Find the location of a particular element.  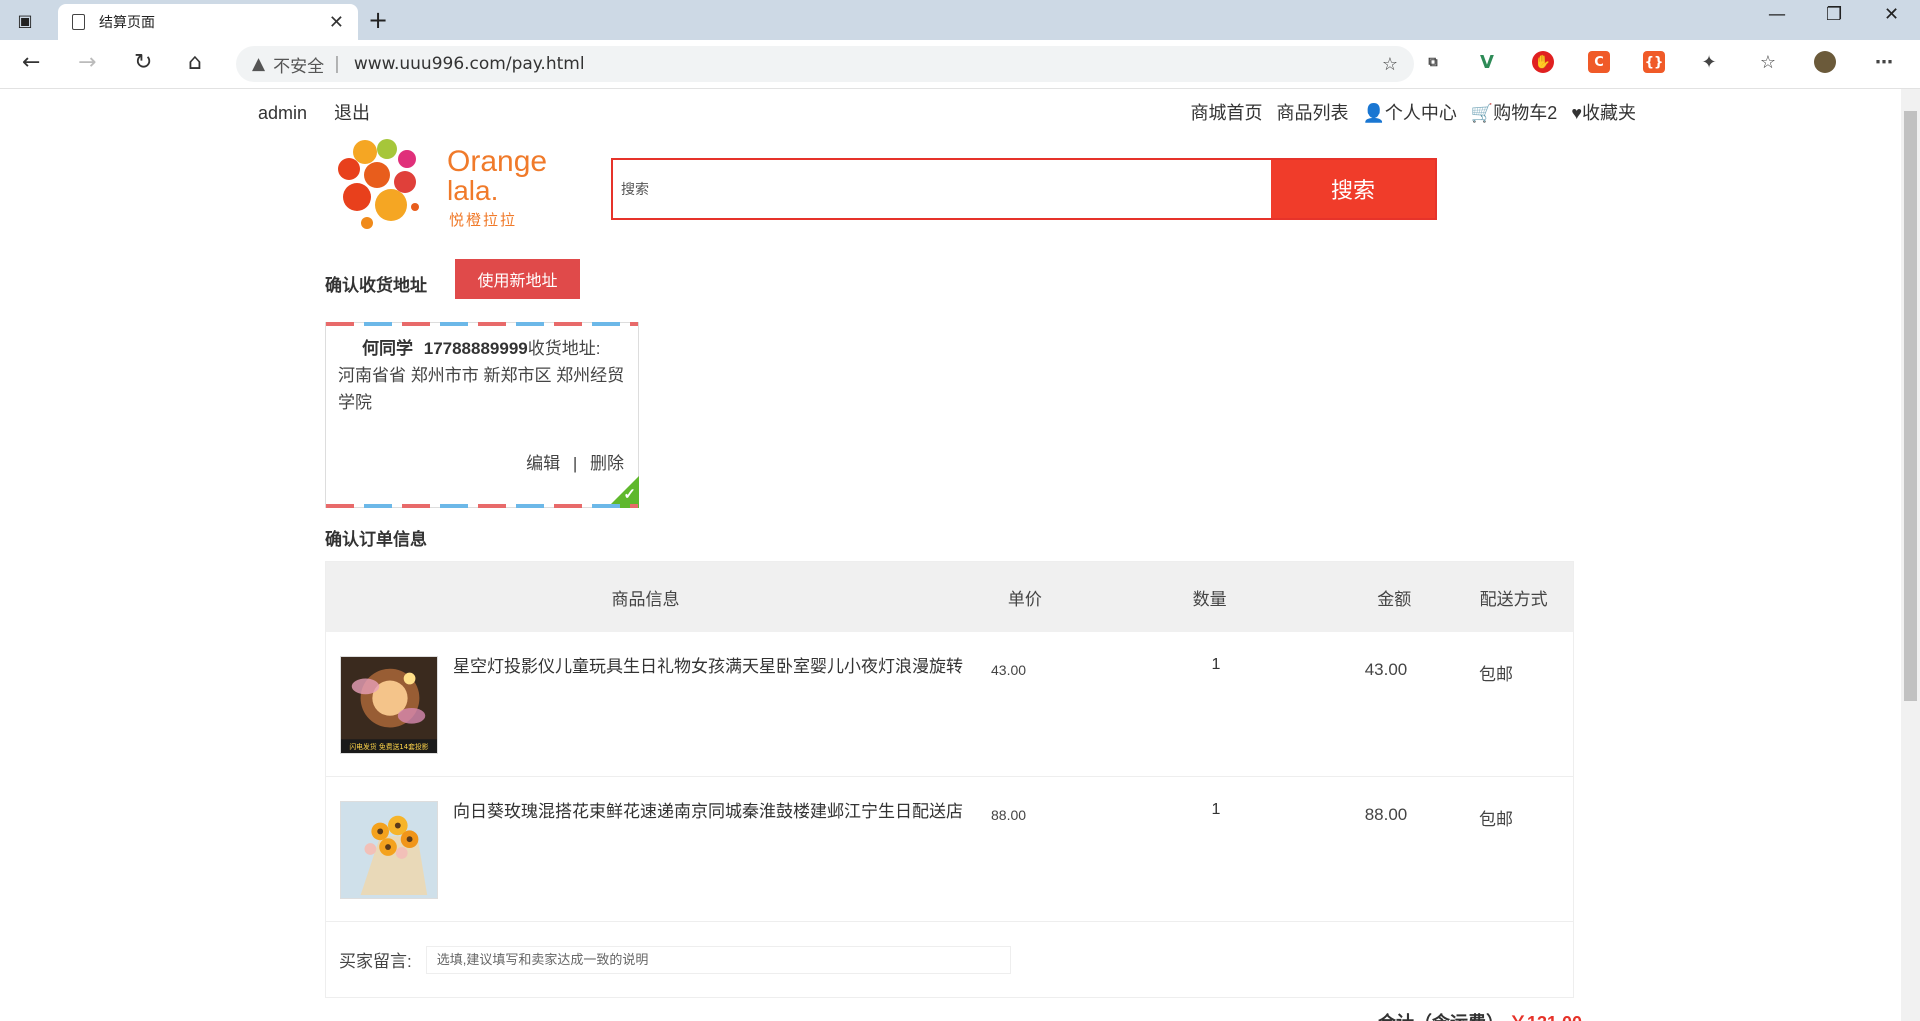

header-amount: 金额 is located at coordinates (1394, 599).